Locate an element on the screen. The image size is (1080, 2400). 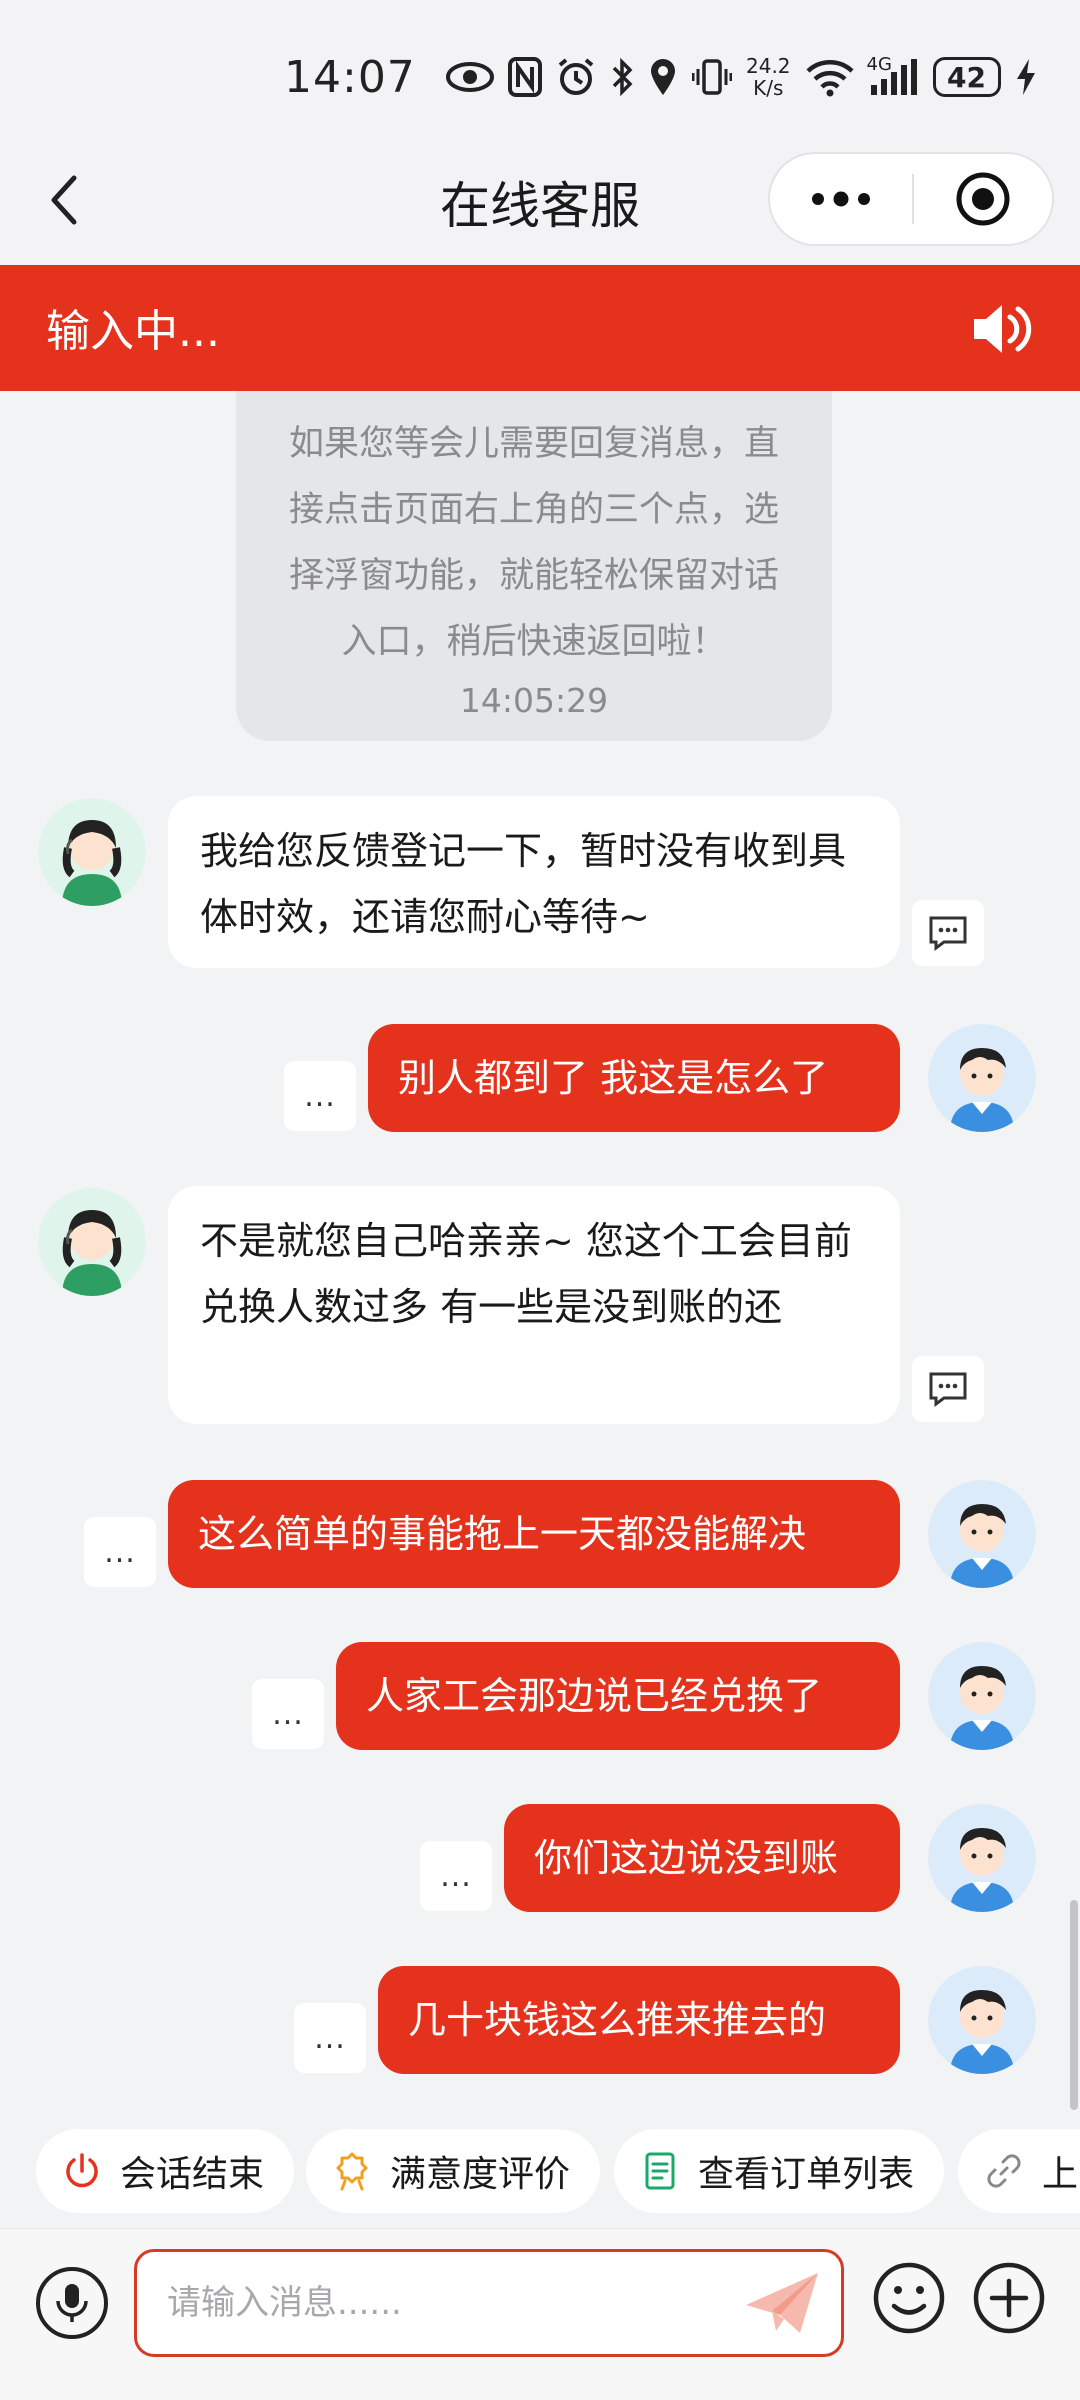
more-functions-button is located at coordinates (1009, 2298).